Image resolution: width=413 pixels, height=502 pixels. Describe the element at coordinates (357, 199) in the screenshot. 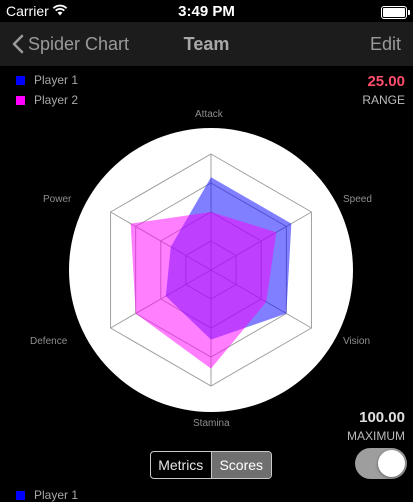

I see `axis-label-speed: Speed` at that location.